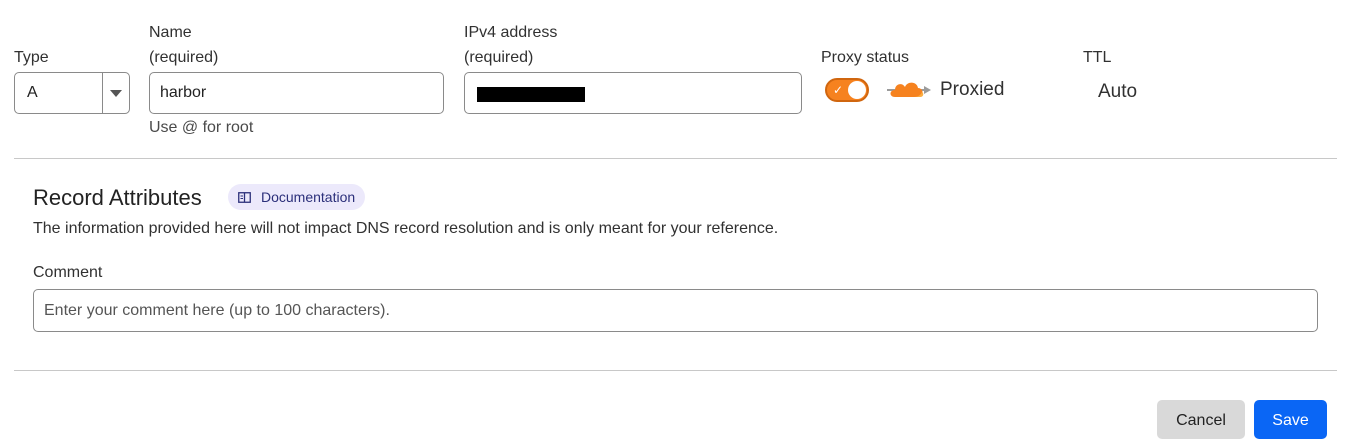 The image size is (1346, 448). What do you see at coordinates (183, 92) in the screenshot?
I see `name-input-value: harbor` at bounding box center [183, 92].